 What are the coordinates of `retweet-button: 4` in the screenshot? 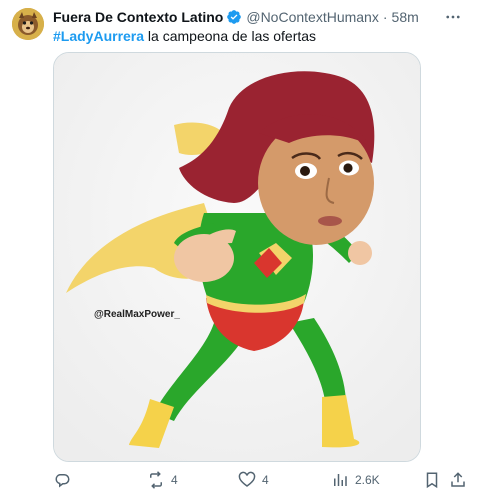 It's located at (162, 480).